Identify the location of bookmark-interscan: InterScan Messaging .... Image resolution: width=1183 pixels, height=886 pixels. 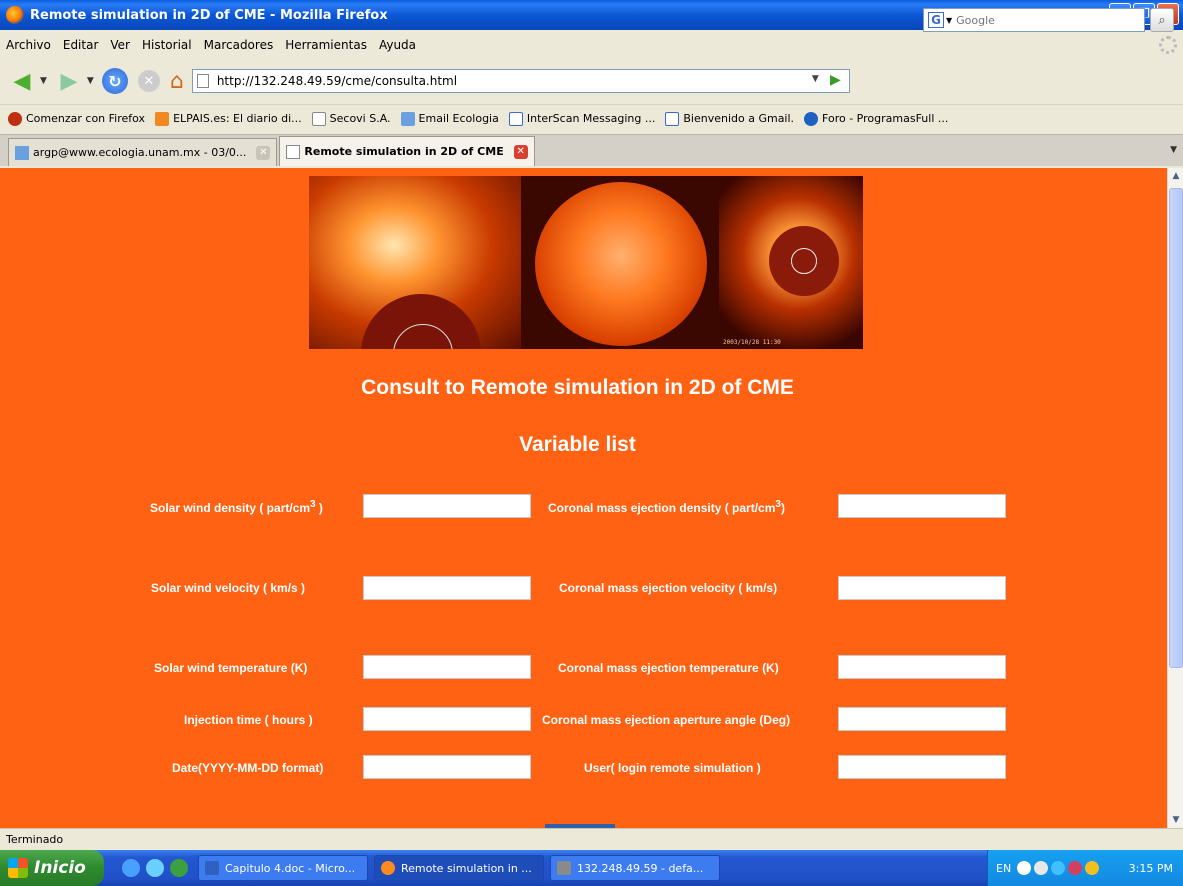
(582, 118).